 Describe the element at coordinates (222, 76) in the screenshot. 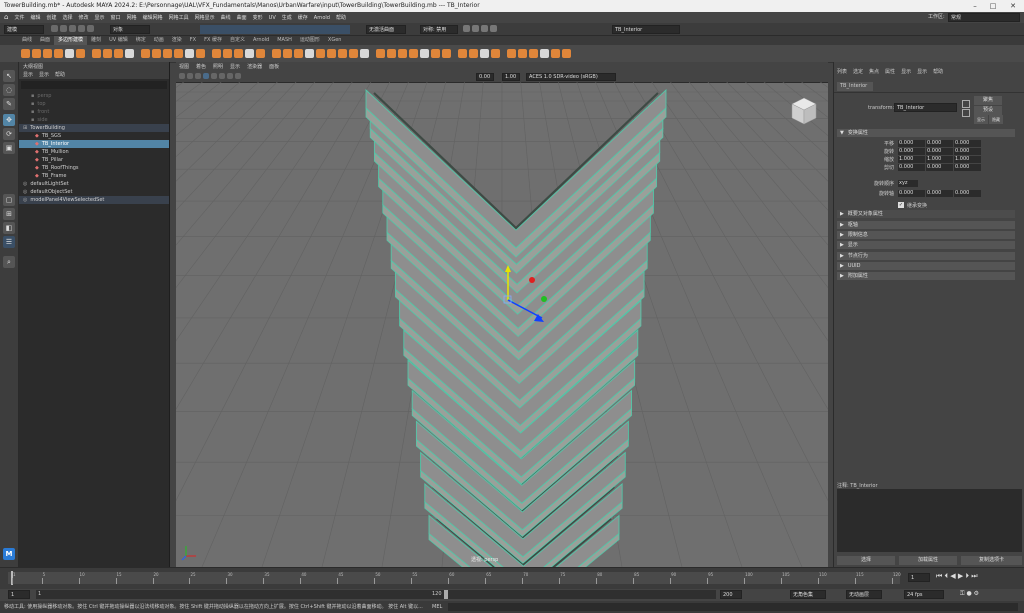

I see `lights-icon` at that location.